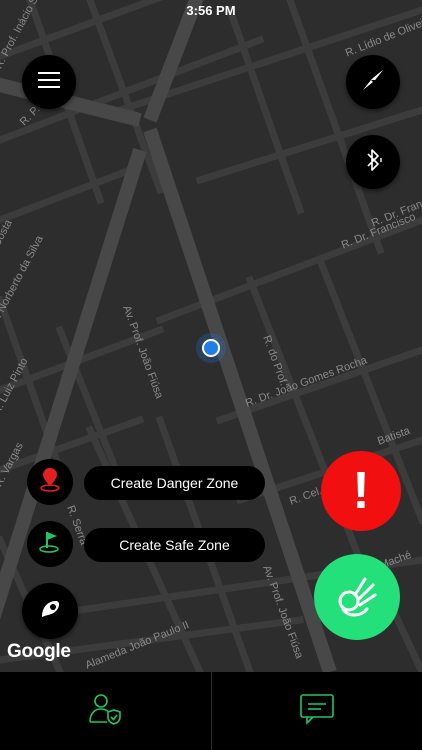  I want to click on alert-button: !, so click(361, 491).